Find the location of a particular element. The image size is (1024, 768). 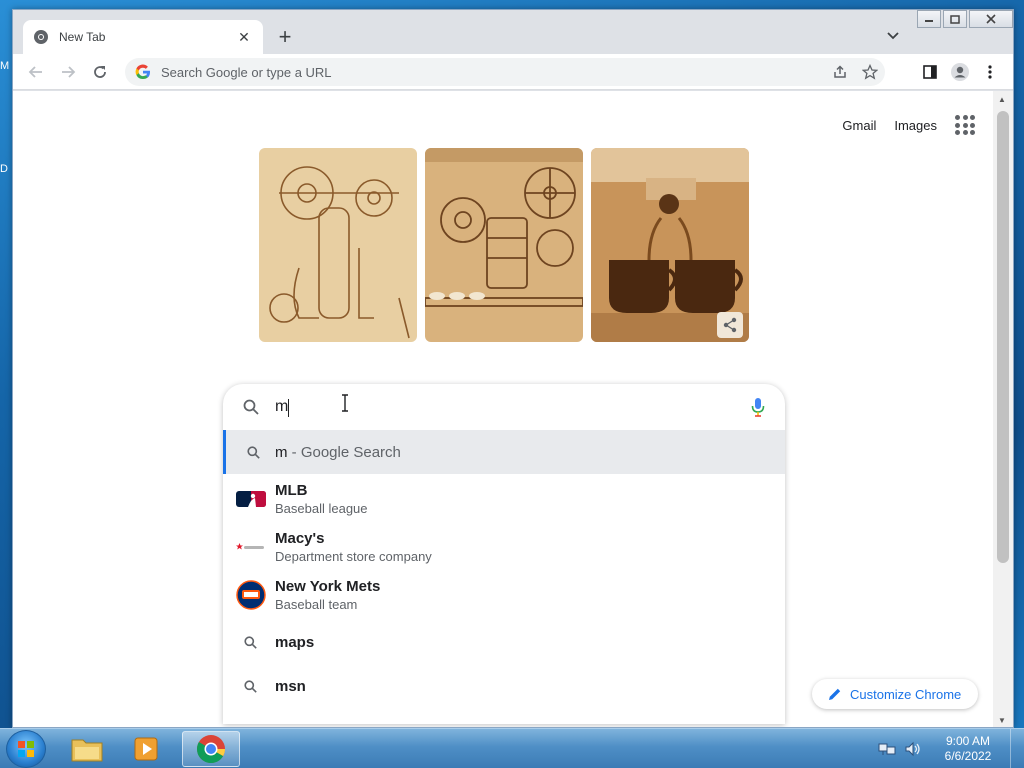

macys-logo-icon is located at coordinates (250, 546).